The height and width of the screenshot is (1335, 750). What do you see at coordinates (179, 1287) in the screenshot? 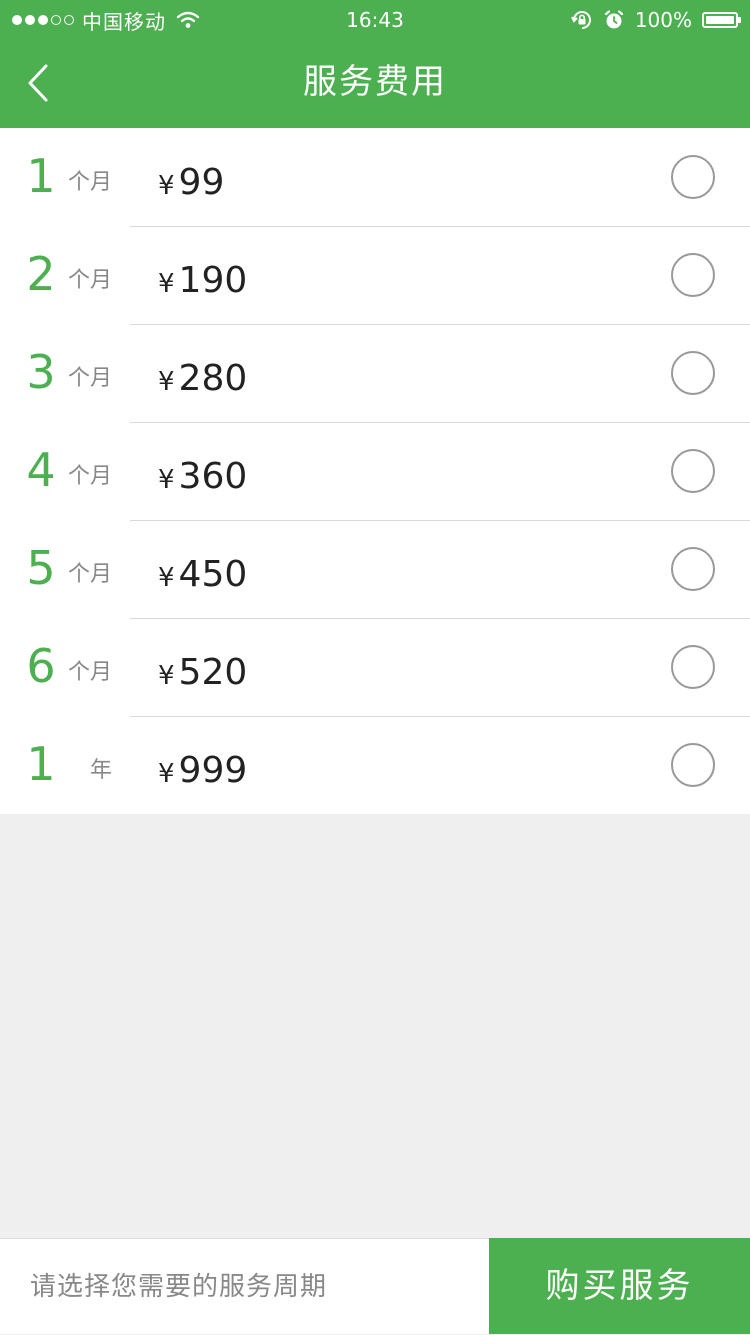
I see `selection-hint: 请选择您需要的服务周期` at bounding box center [179, 1287].